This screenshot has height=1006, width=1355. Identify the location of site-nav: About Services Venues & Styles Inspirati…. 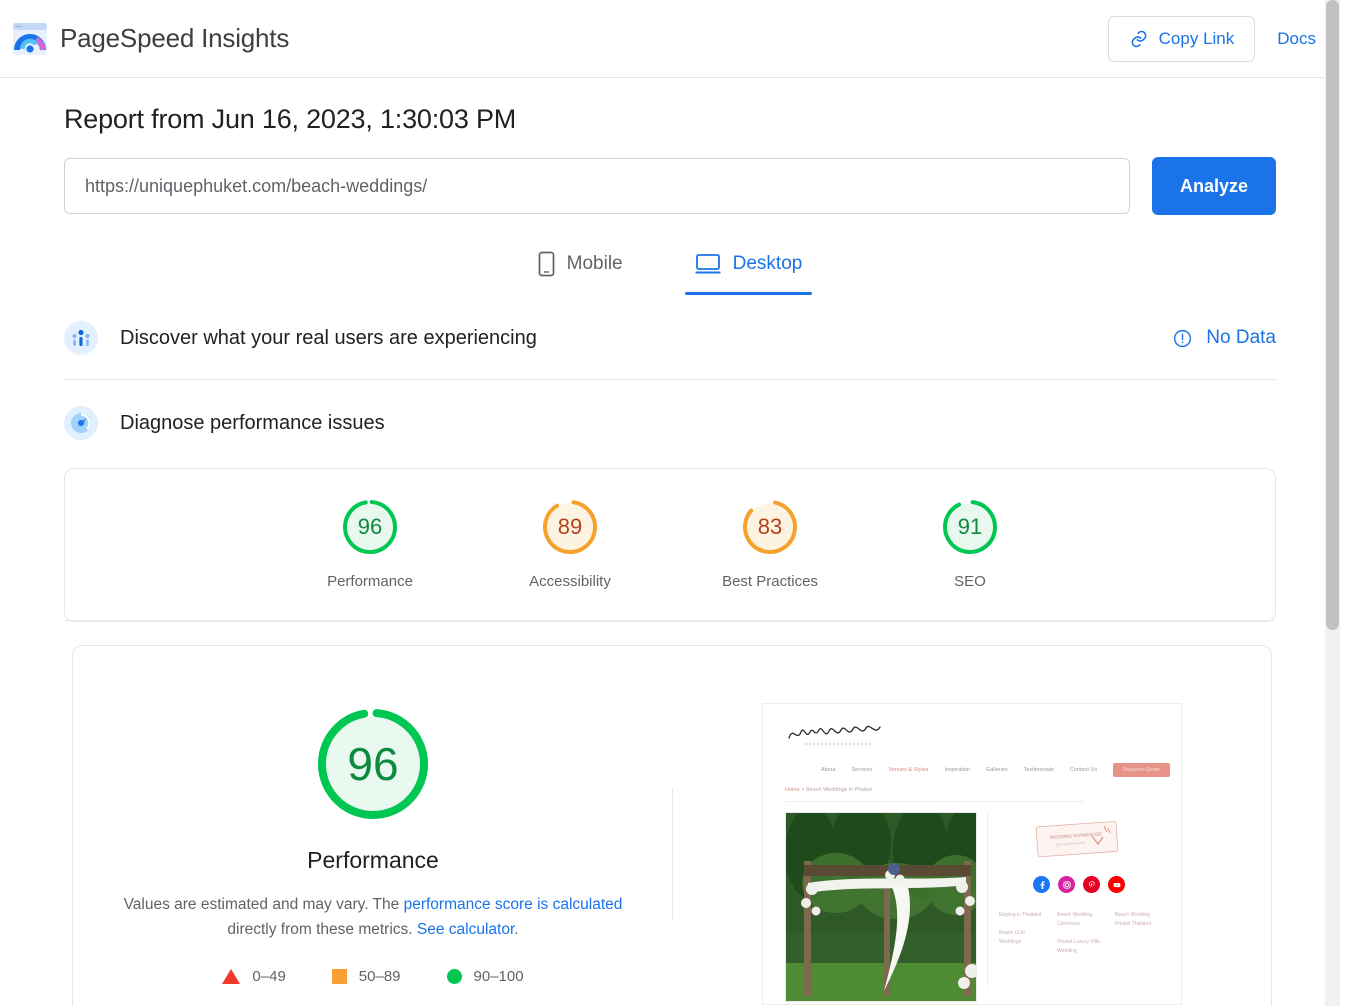
(1001, 770).